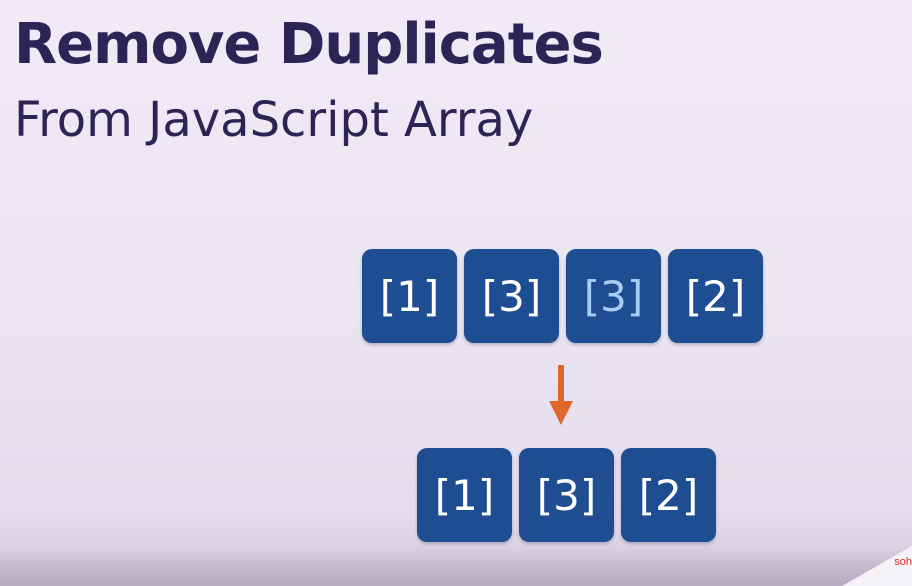  I want to click on output-cell: [2], so click(668, 495).